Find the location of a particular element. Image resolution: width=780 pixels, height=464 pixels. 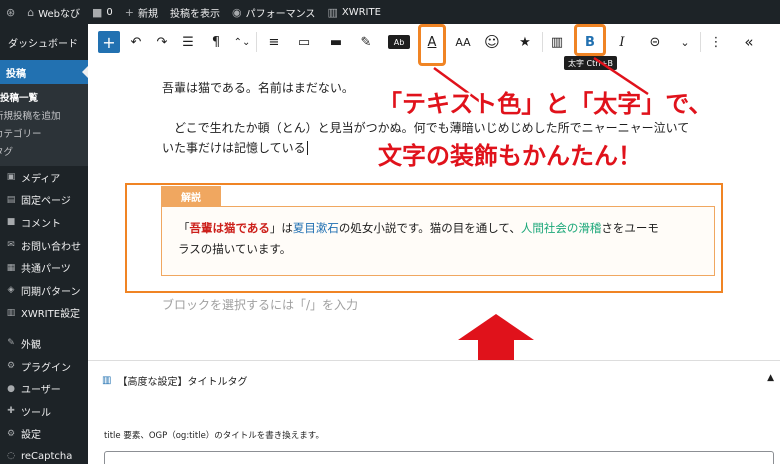

sidebar-item-contact: ✉ お問い合わせ is located at coordinates (44, 245).